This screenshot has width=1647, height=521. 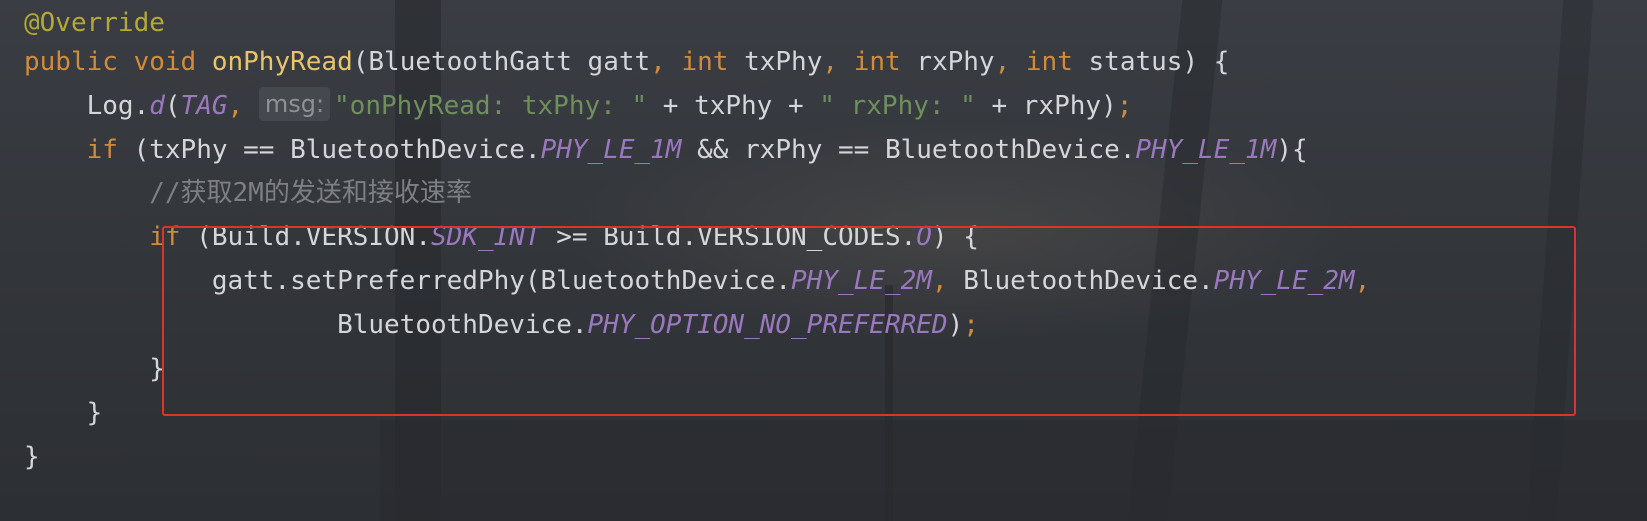 I want to click on code-token: "onPhyRead: txPhy: ", so click(x=491, y=106).